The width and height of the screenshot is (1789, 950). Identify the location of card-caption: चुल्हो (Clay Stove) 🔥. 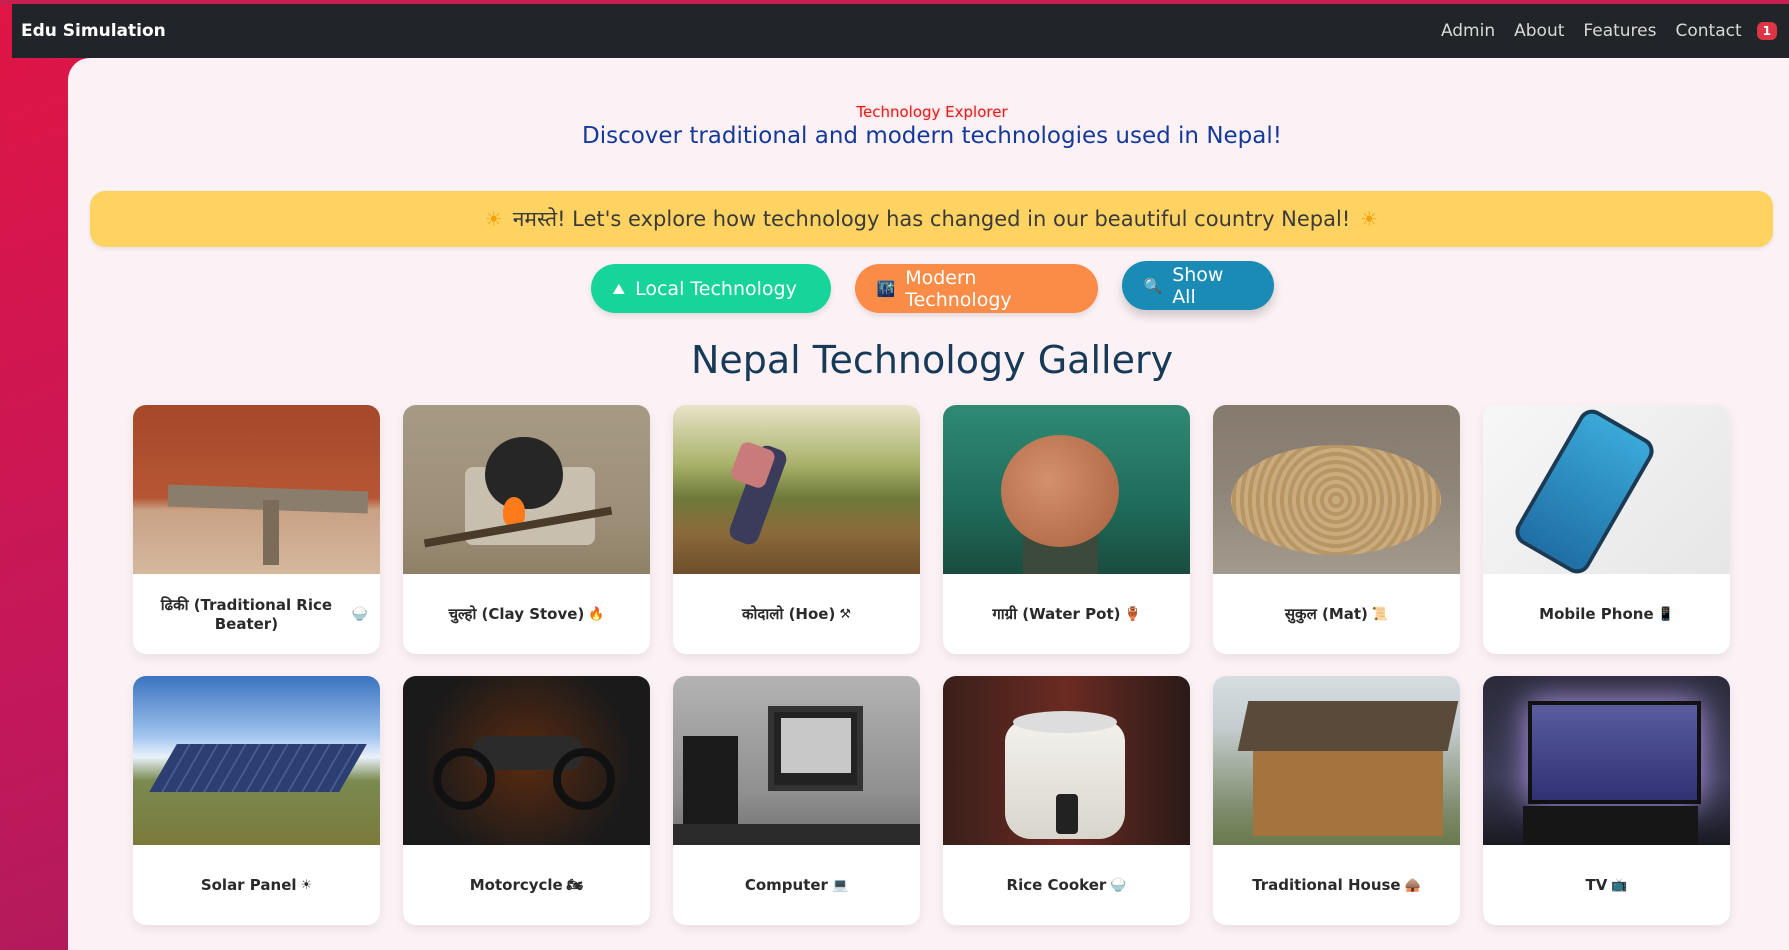
(526, 614).